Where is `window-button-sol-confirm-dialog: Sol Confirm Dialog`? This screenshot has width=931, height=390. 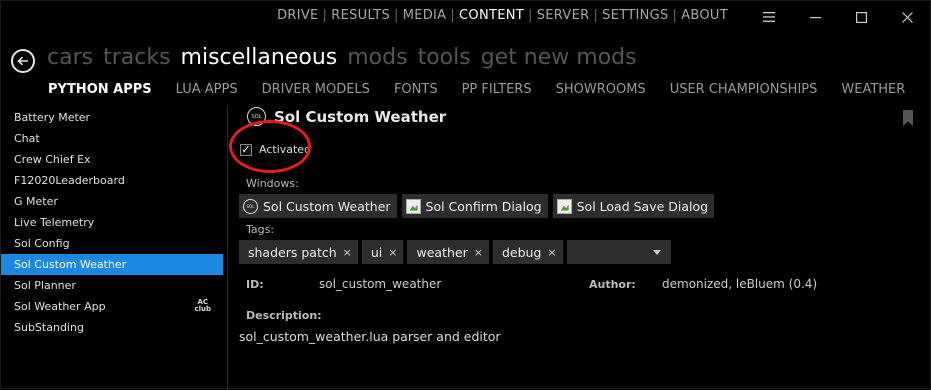 window-button-sol-confirm-dialog: Sol Confirm Dialog is located at coordinates (474, 206).